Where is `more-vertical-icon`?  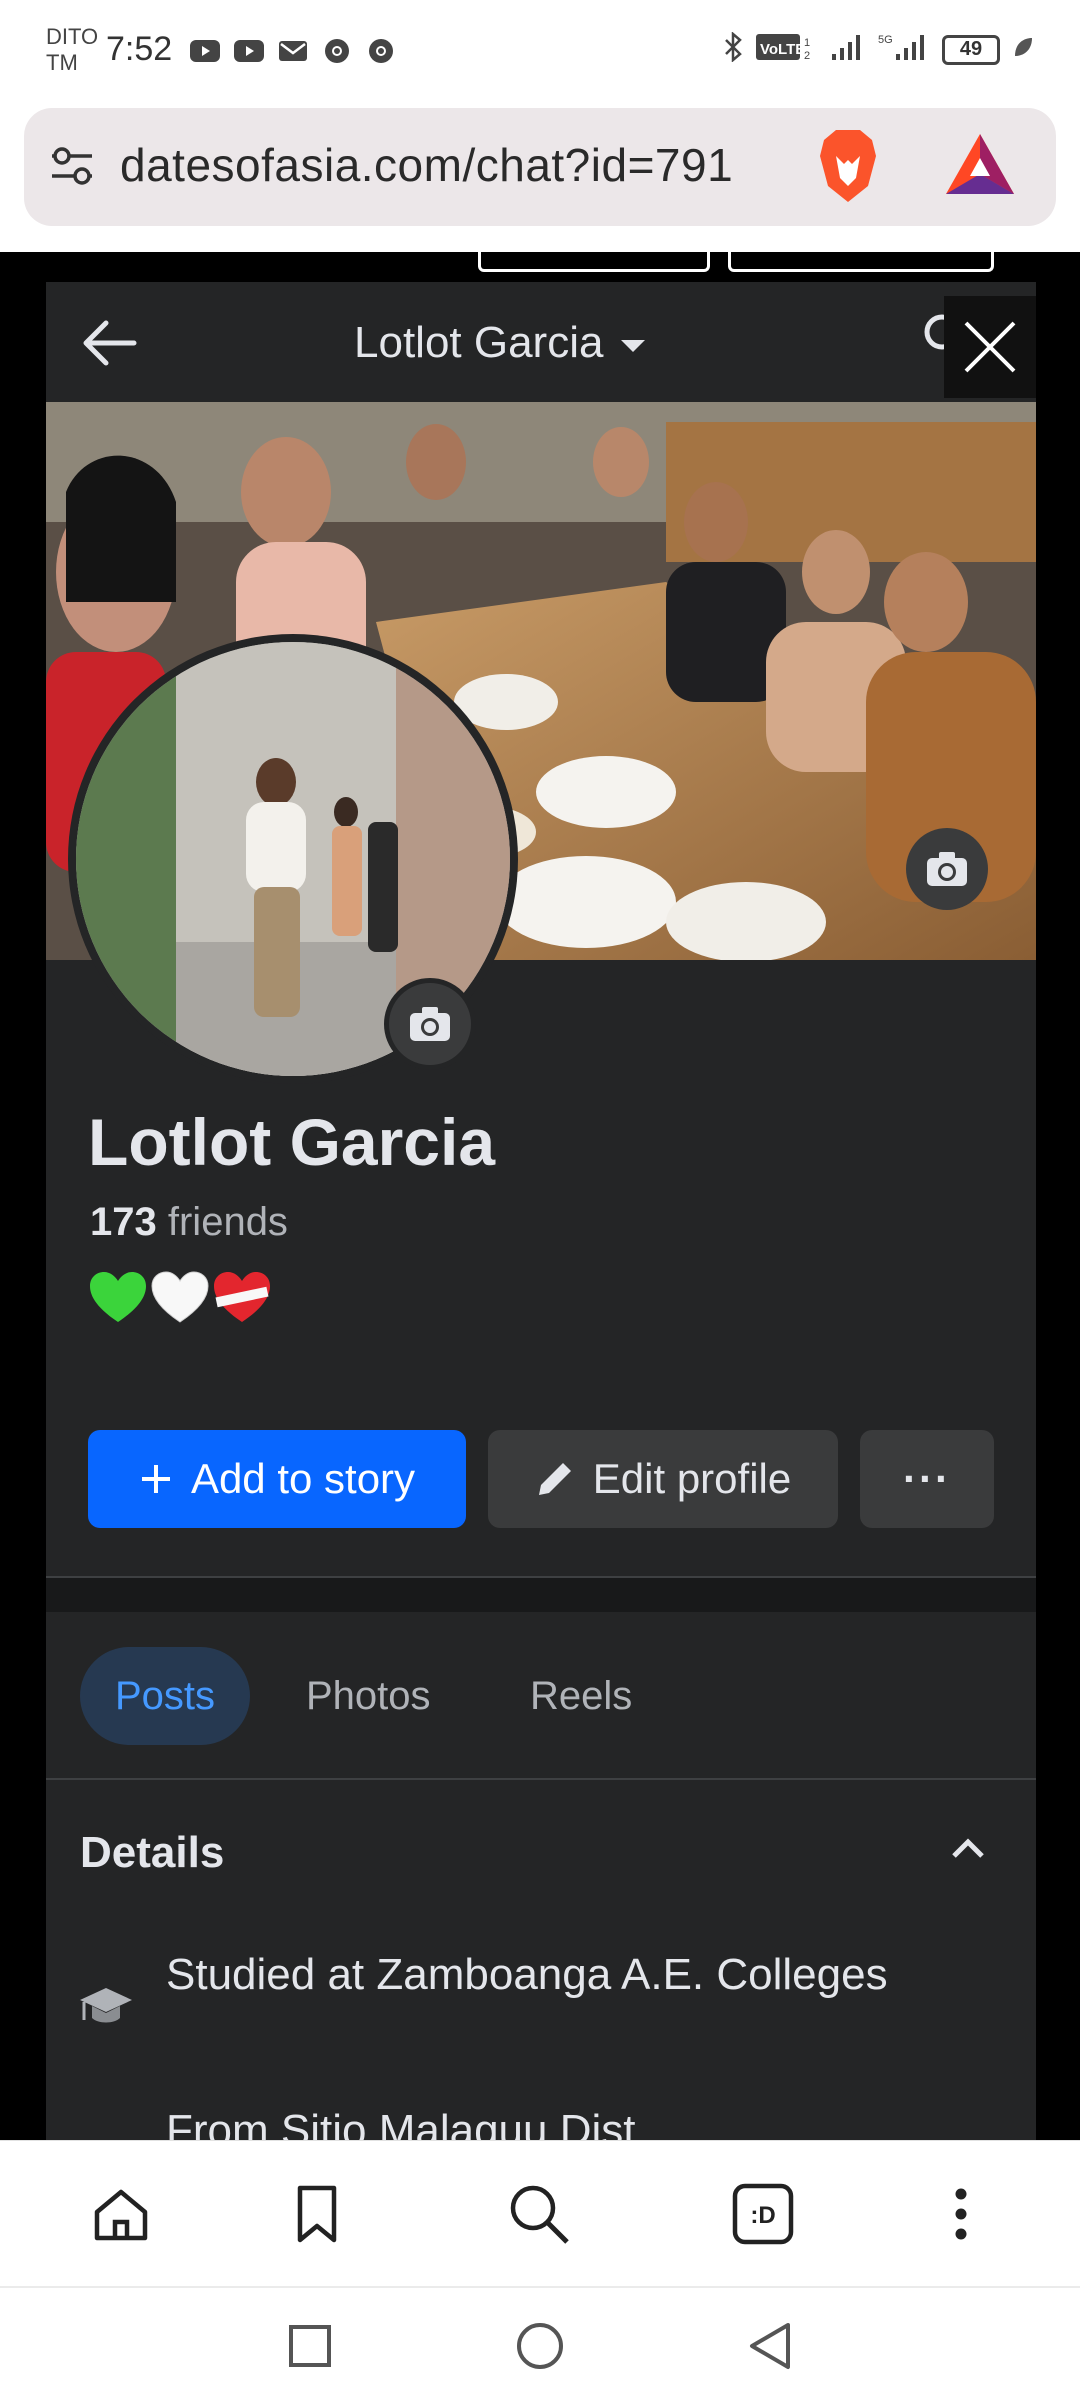
more-vertical-icon is located at coordinates (961, 2214).